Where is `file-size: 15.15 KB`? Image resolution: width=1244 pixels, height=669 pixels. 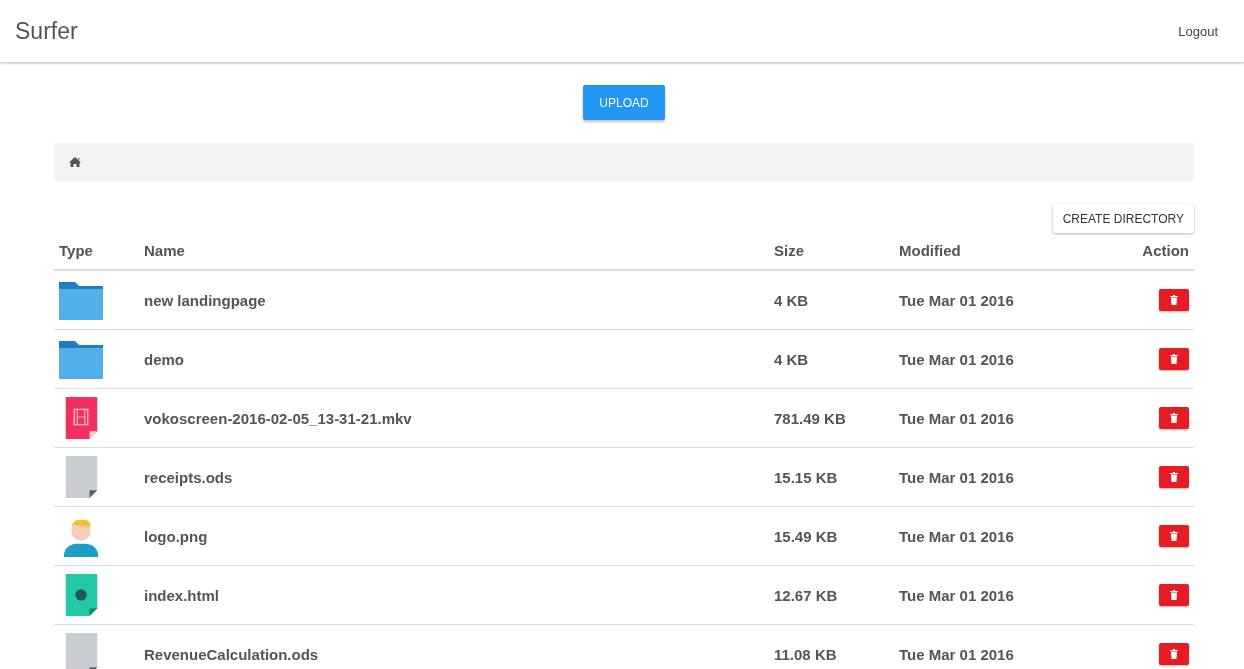 file-size: 15.15 KB is located at coordinates (831, 477).